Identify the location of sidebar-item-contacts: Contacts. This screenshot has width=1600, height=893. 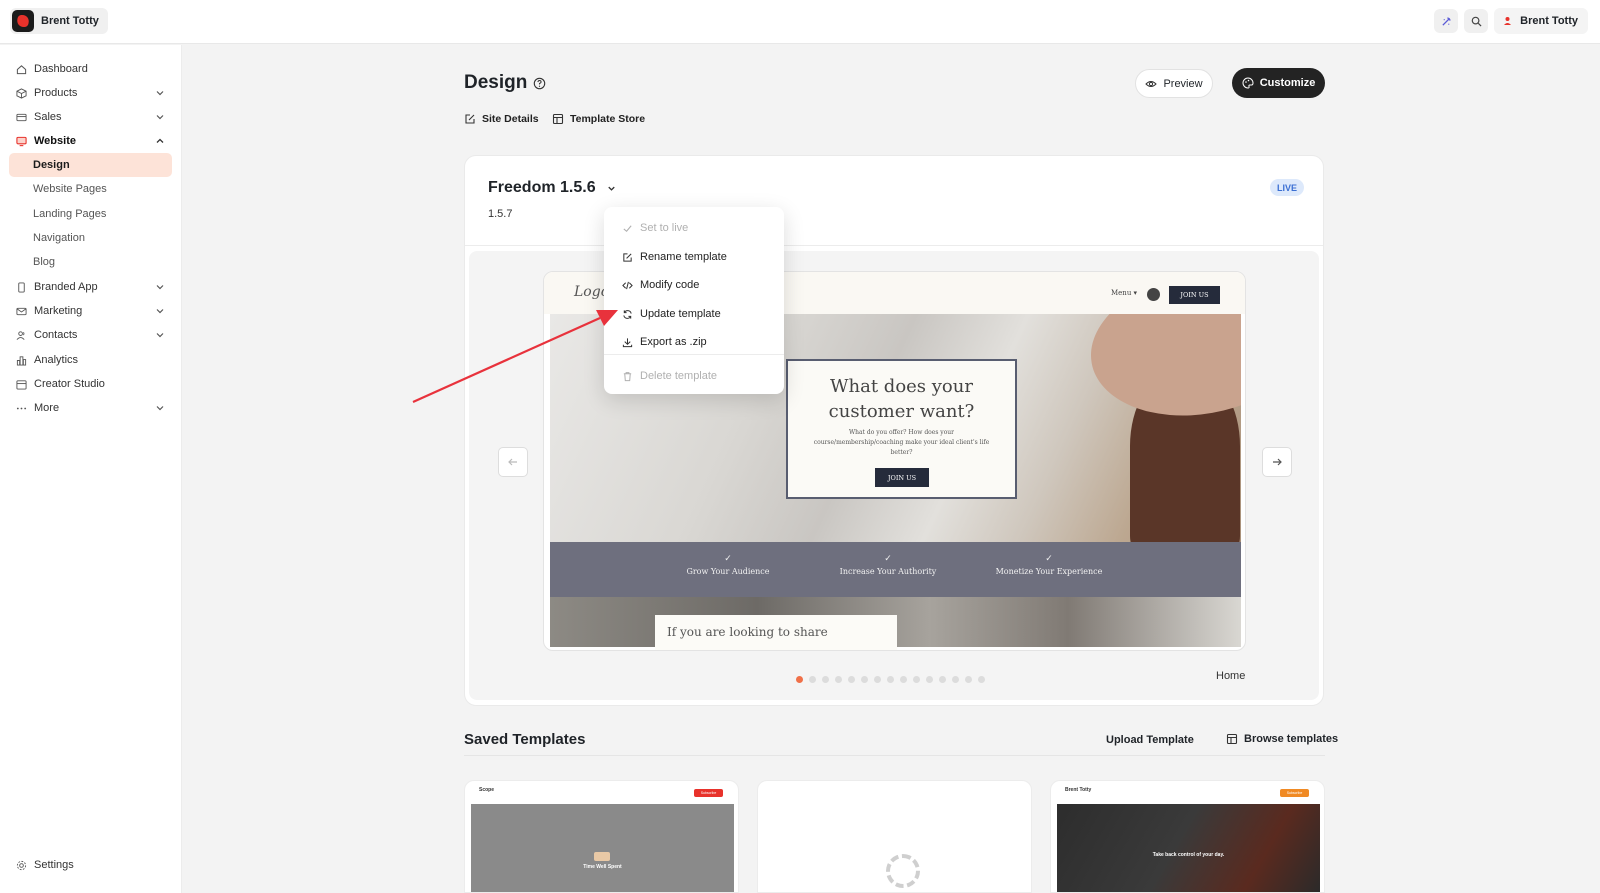
(90, 335).